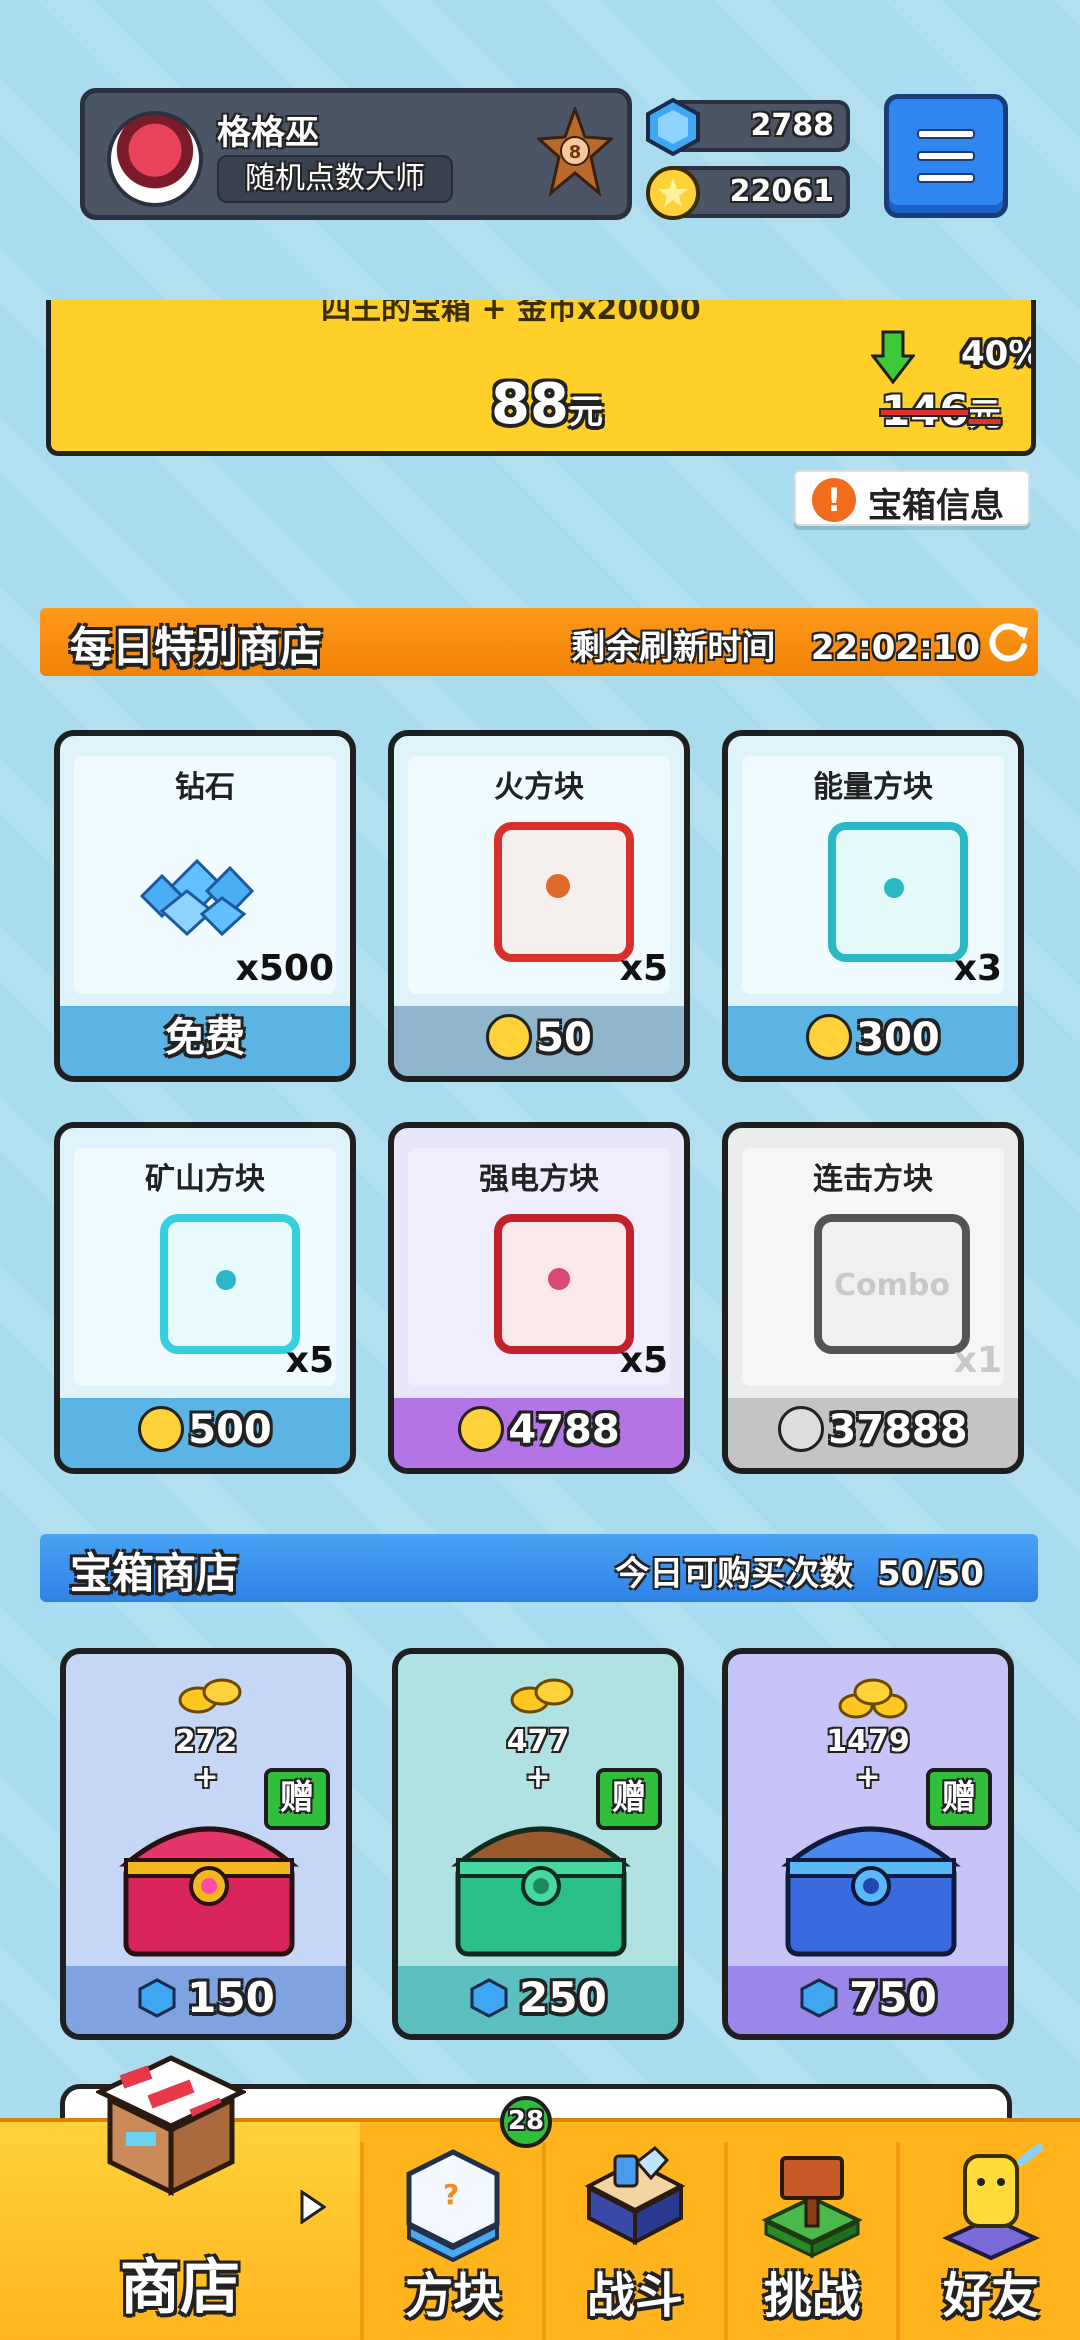 The width and height of the screenshot is (1080, 2340). Describe the element at coordinates (781, 191) in the screenshot. I see `gold-count: 22061` at that location.